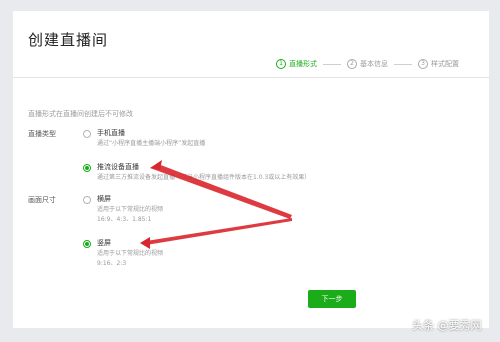 Image resolution: width=500 pixels, height=342 pixels. Describe the element at coordinates (68, 40) in the screenshot. I see `page-title: 创建直播间` at that location.